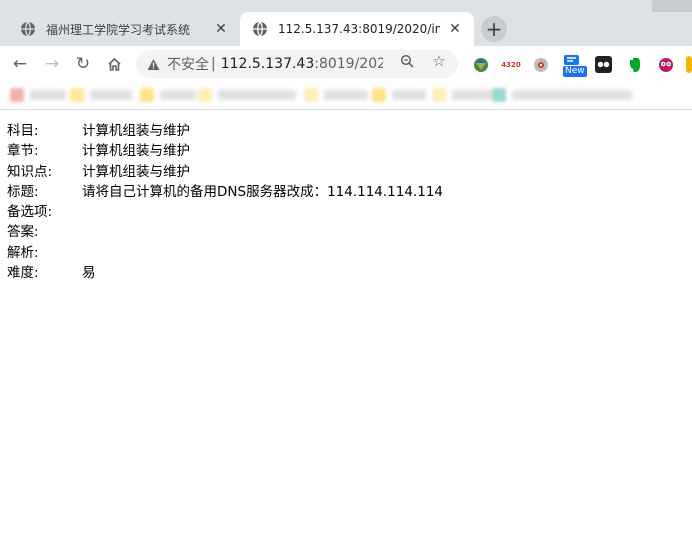 This screenshot has width=692, height=544. I want to click on black-cat-extension-icon, so click(603, 64).